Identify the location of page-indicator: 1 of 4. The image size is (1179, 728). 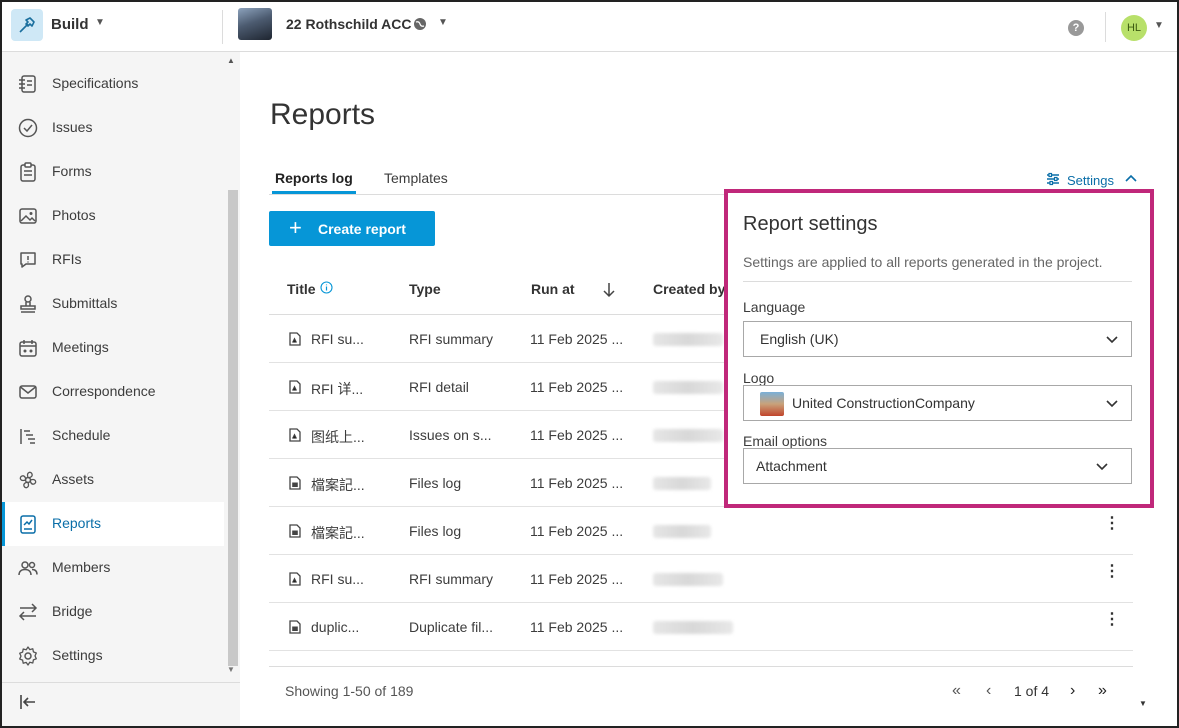
(1032, 691).